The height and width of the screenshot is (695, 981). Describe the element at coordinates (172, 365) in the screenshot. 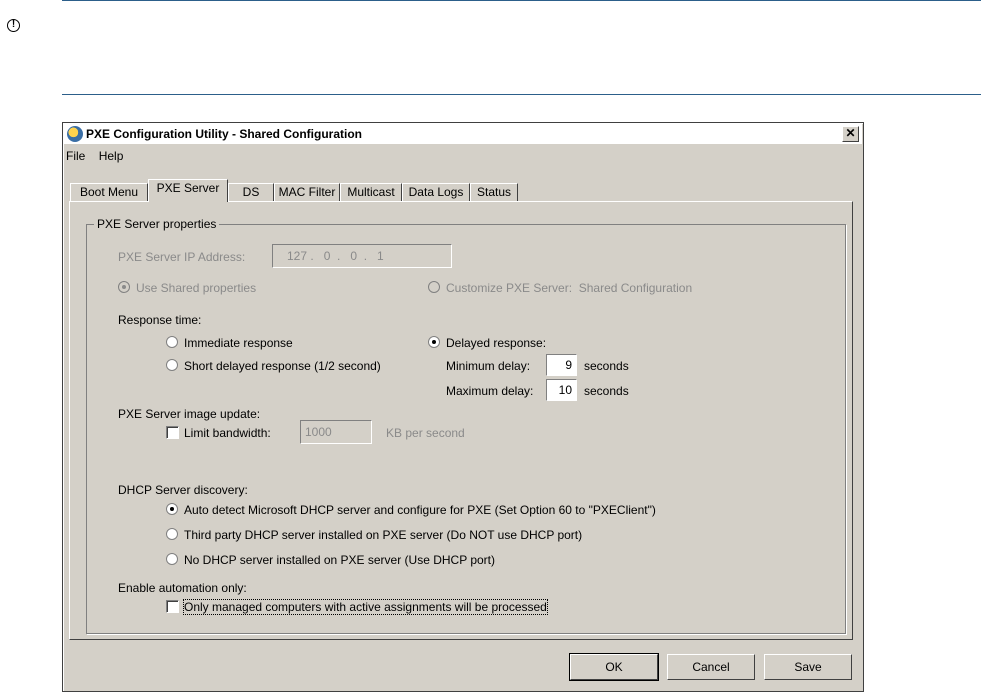

I see `short-delayed-radio` at that location.